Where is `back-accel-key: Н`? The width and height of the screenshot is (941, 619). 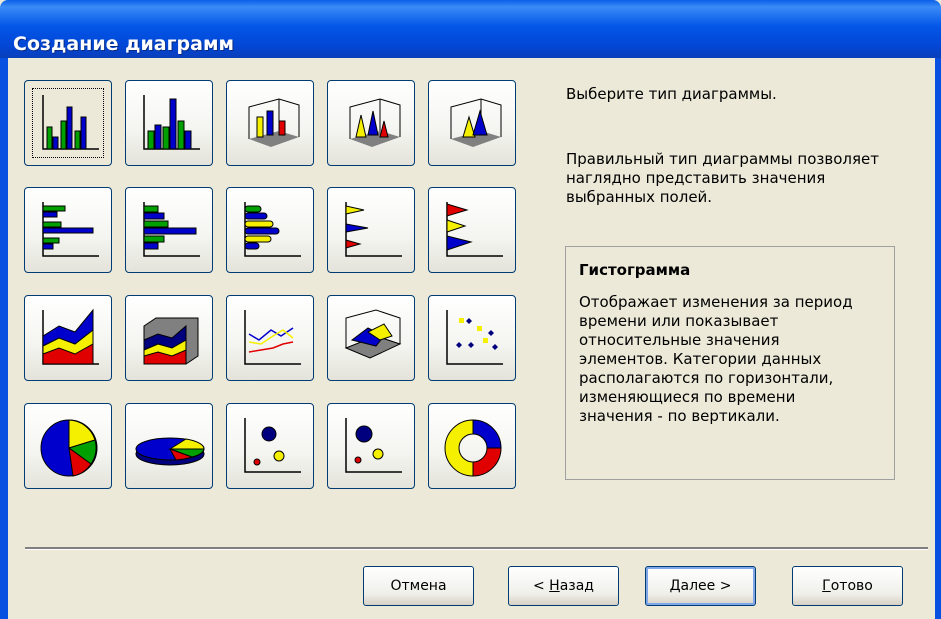 back-accel-key: Н is located at coordinates (554, 586).